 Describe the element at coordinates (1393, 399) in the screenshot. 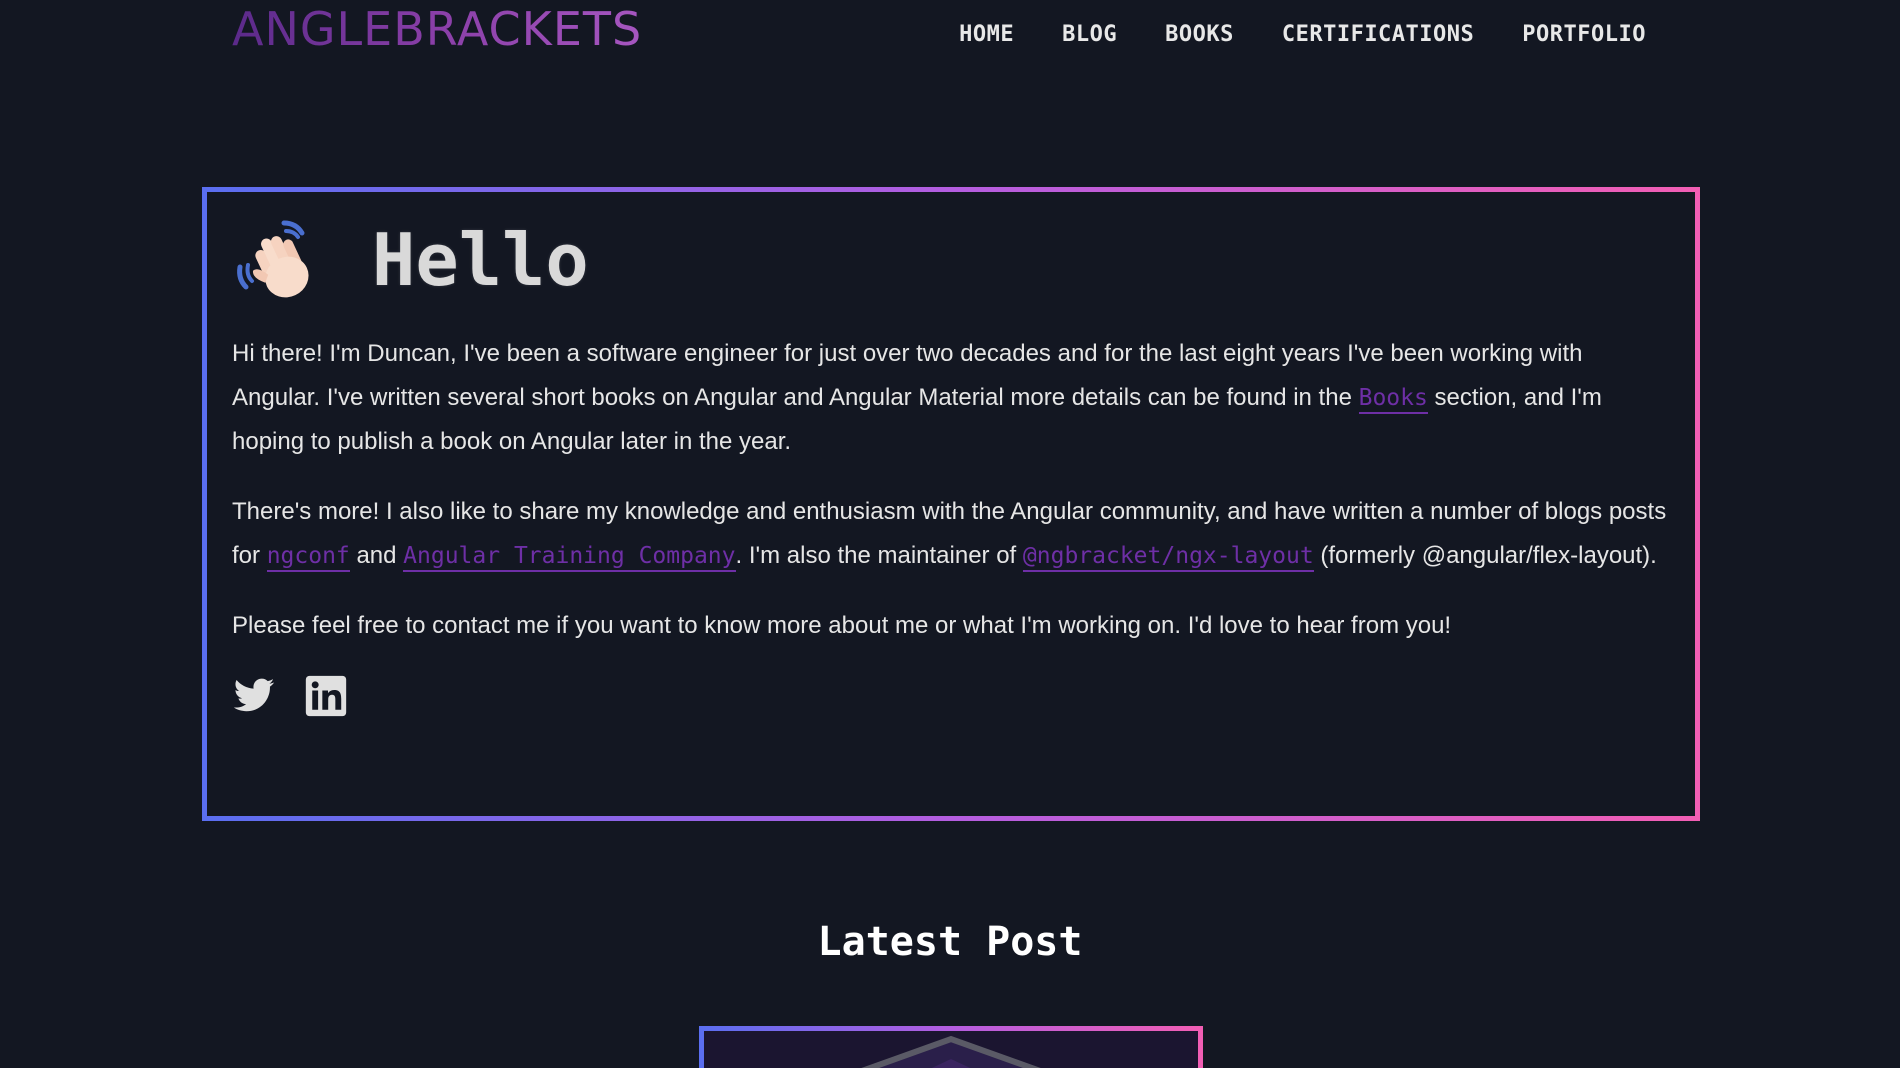

I see `books-link: Books` at that location.